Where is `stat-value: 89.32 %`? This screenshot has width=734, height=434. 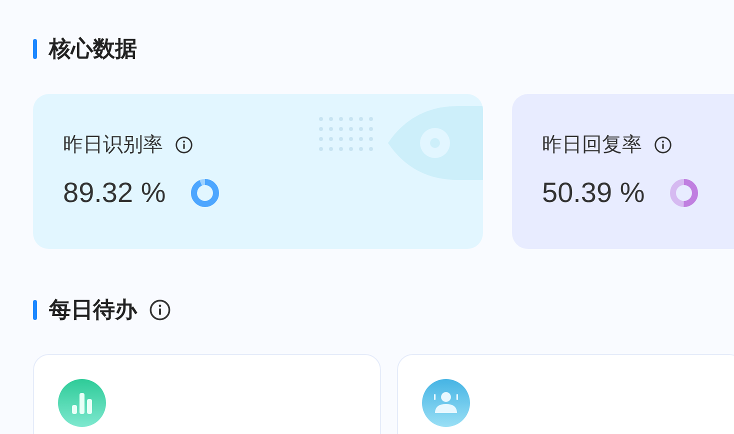 stat-value: 89.32 % is located at coordinates (114, 193).